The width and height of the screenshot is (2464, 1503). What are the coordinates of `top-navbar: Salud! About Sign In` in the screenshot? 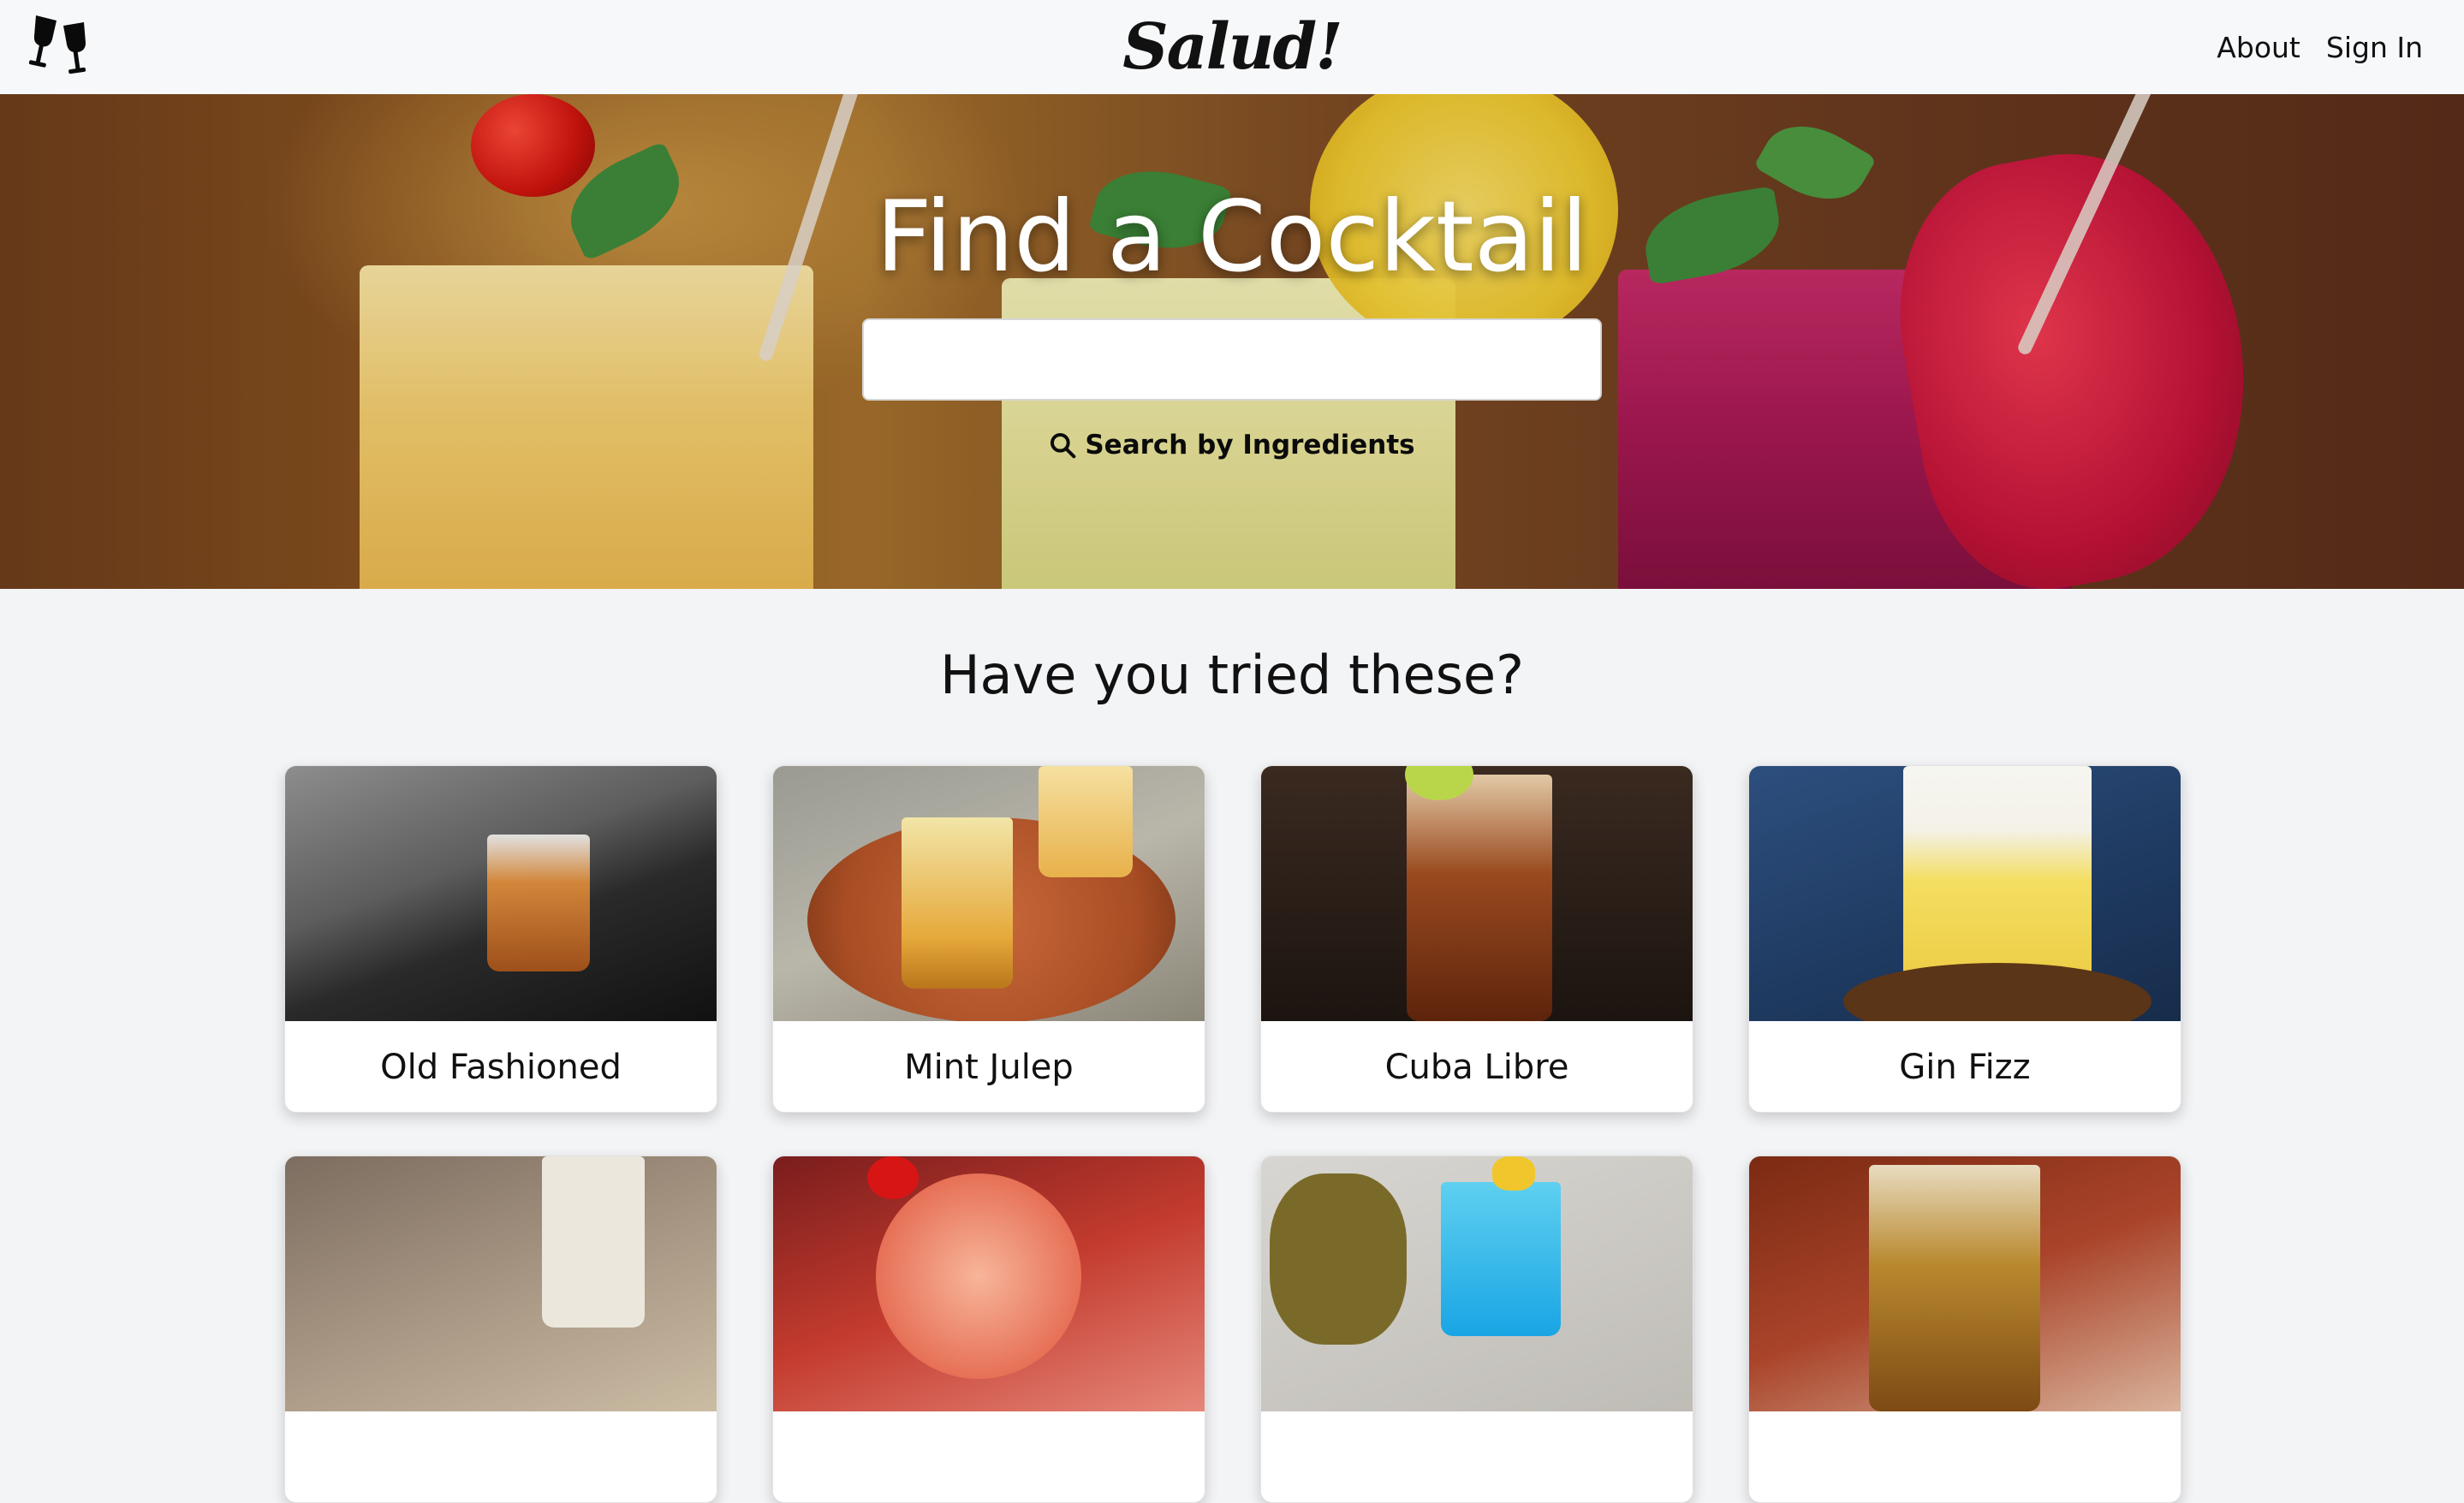 It's located at (1232, 47).